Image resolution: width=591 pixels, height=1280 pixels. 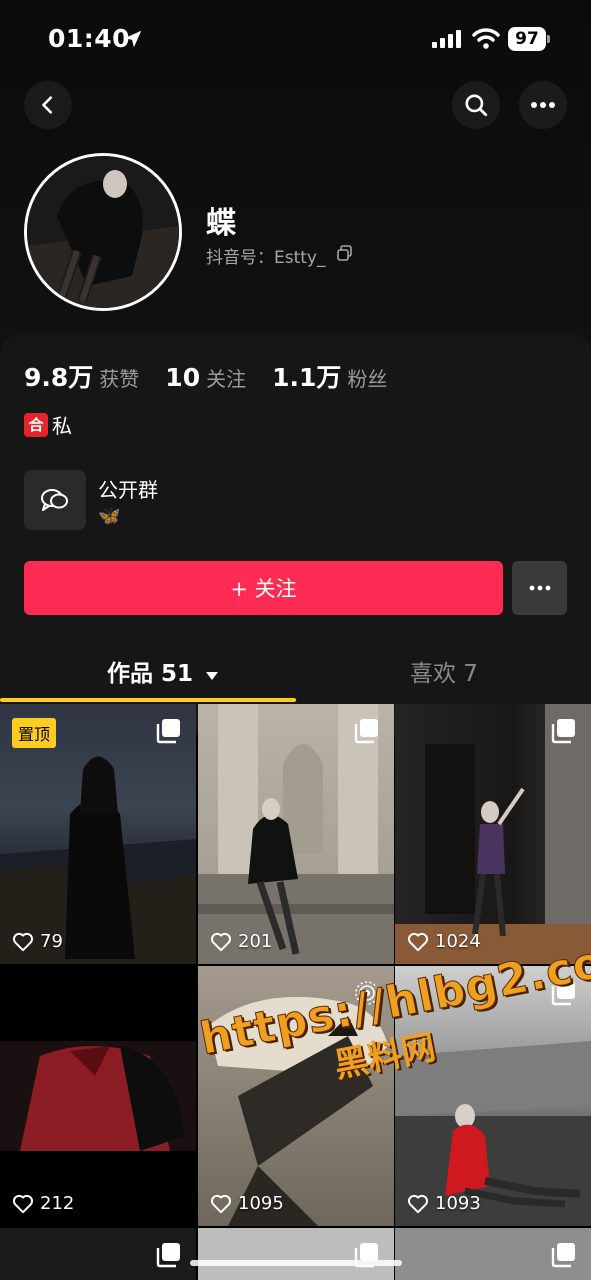 I want to click on video-tile: 置顶 79, so click(x=98, y=834).